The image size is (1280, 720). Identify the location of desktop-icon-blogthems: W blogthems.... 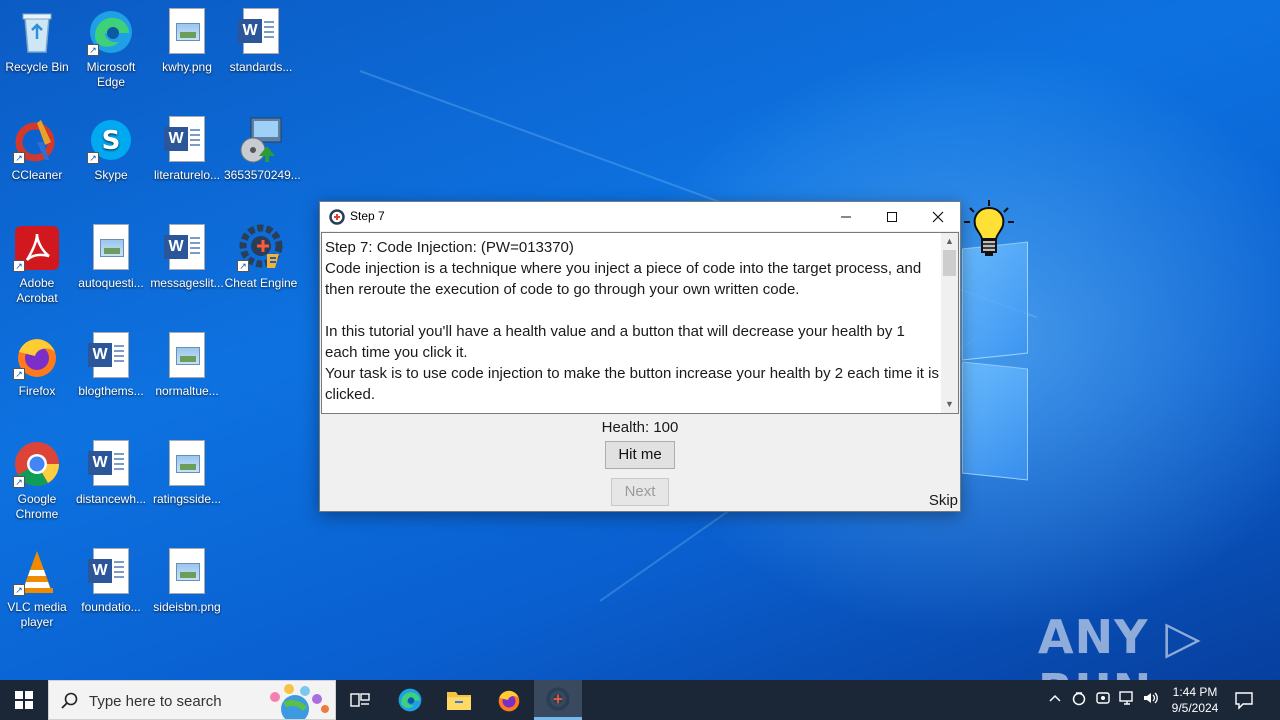
(111, 365).